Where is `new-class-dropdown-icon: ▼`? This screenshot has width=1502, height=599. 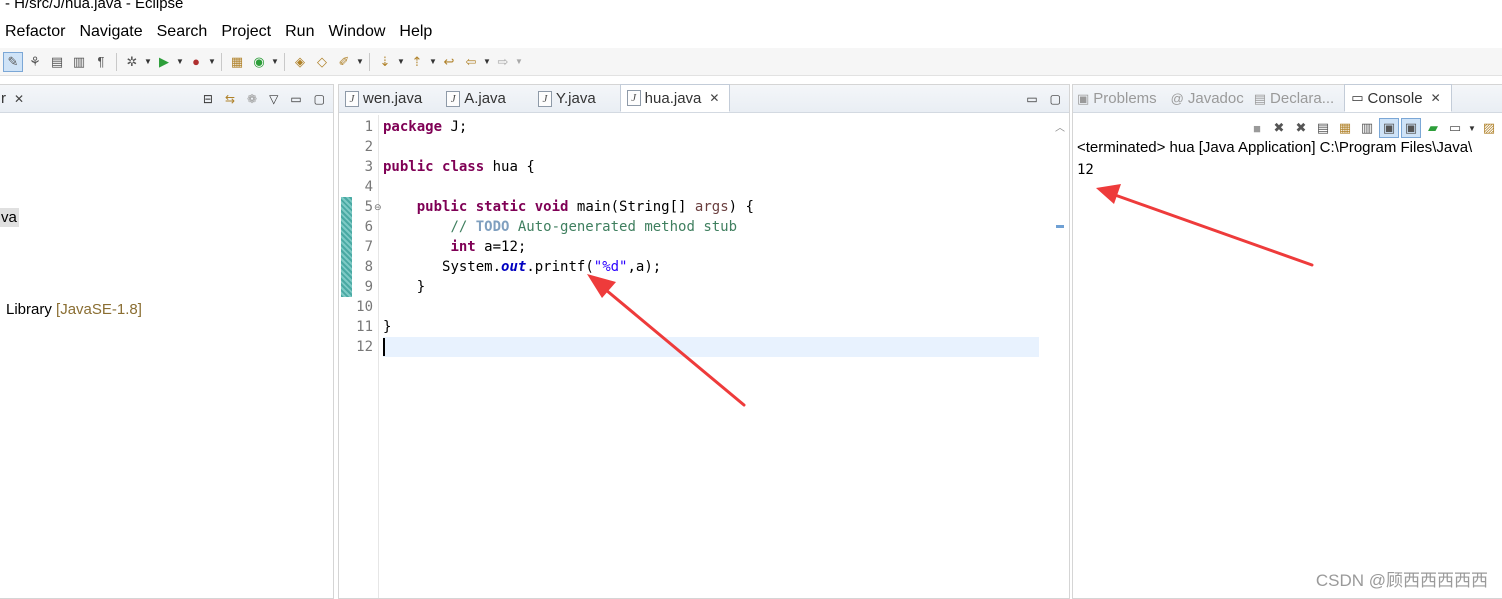
new-class-dropdown-icon: ▼ is located at coordinates (275, 62).